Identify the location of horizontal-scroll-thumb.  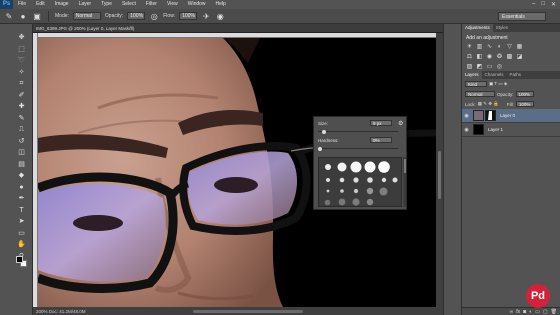
(248, 311).